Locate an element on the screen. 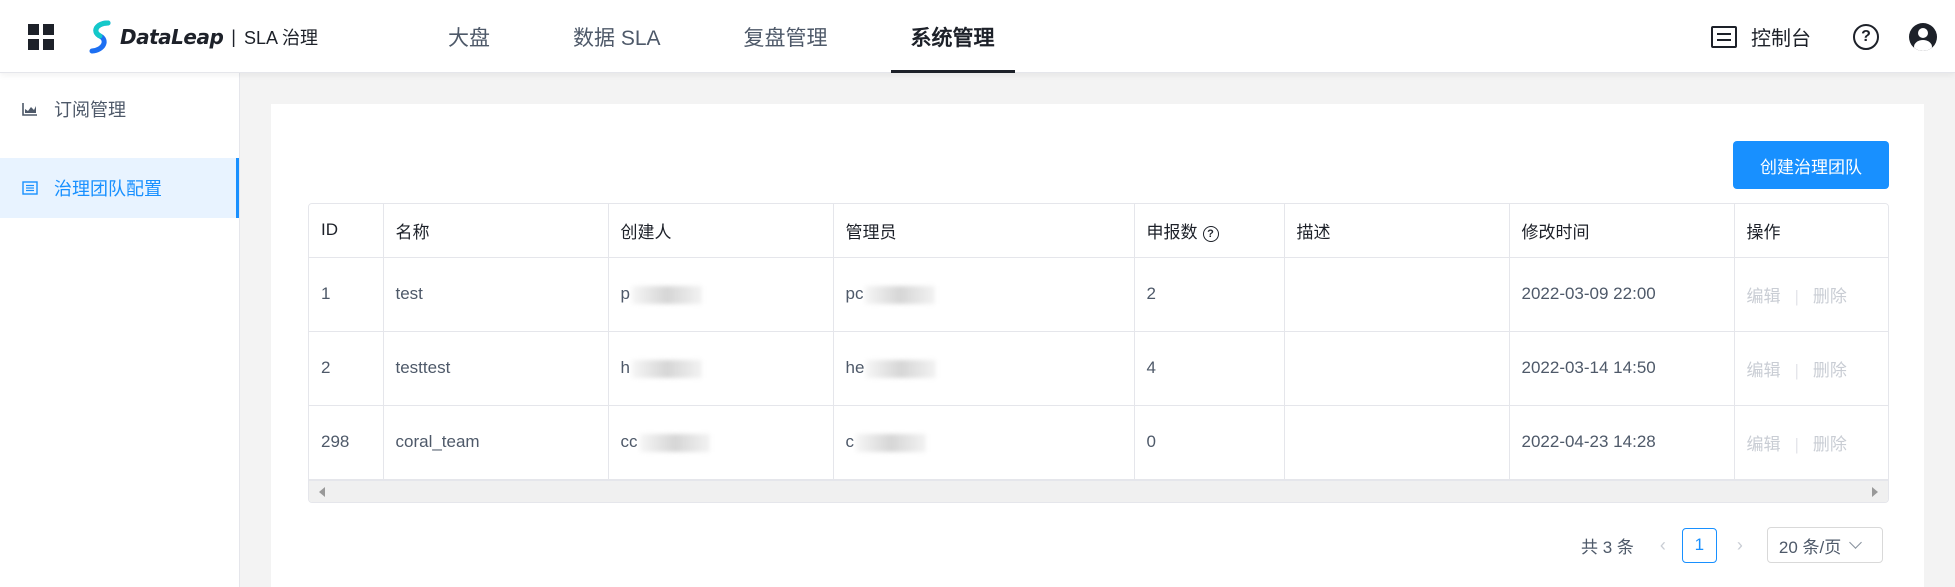 The height and width of the screenshot is (587, 1955). chart-icon is located at coordinates (29, 109).